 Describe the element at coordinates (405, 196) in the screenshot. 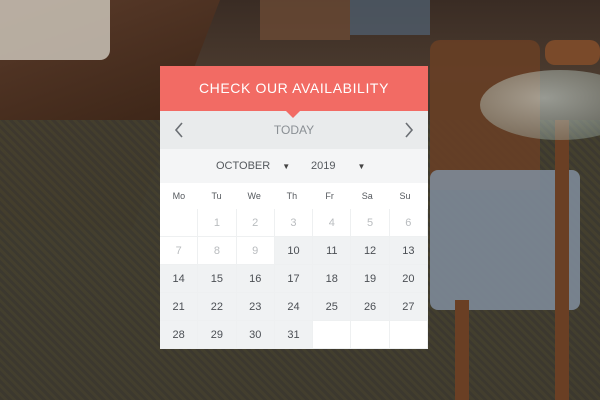

I see `weekday-label: Su` at that location.